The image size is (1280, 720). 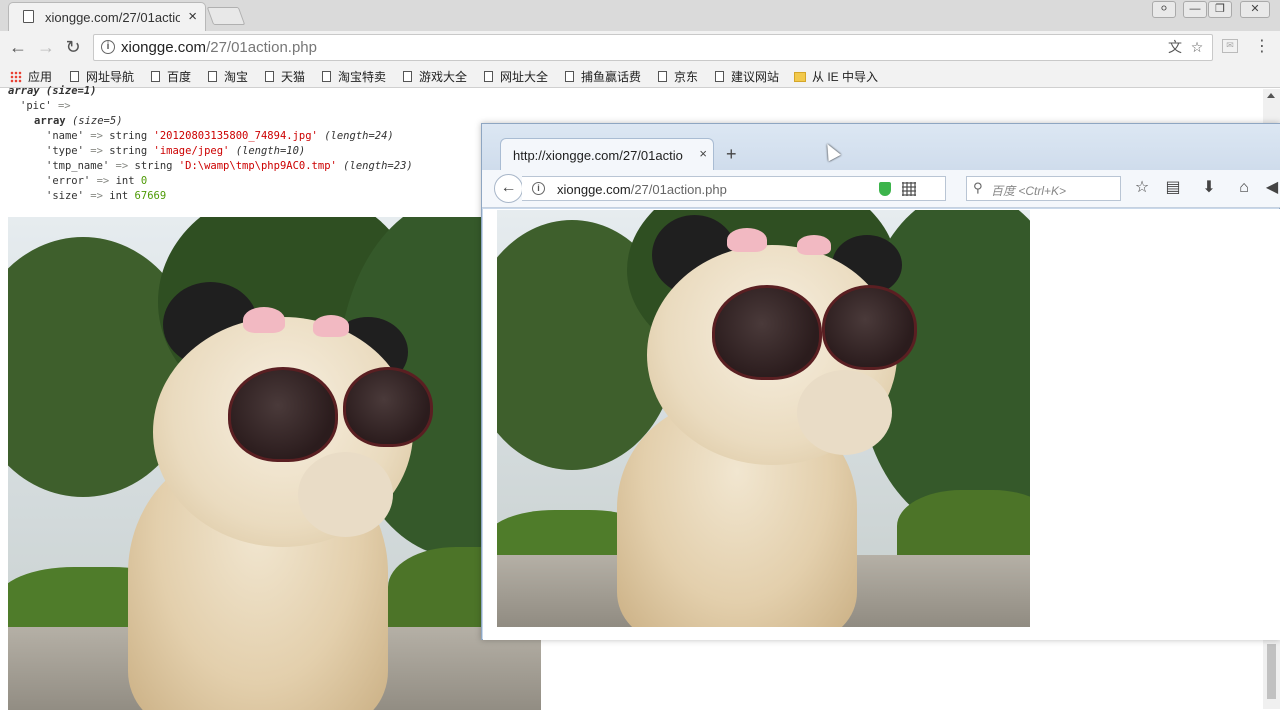 What do you see at coordinates (516, 76) in the screenshot?
I see `bookmark-item: 网址大全` at bounding box center [516, 76].